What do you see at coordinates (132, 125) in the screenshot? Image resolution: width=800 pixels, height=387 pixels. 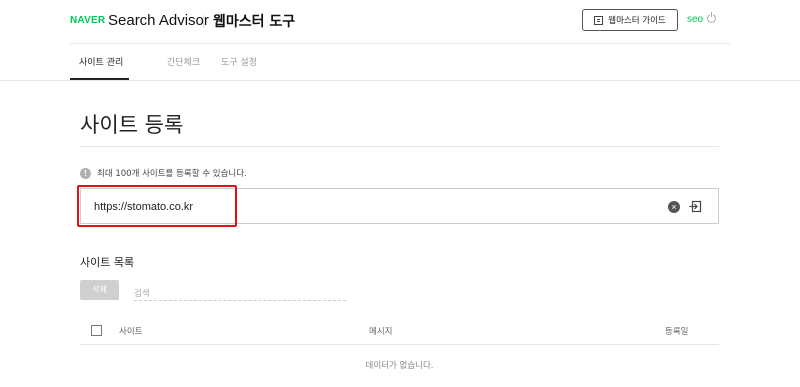 I see `page-title: 사이트 등록` at bounding box center [132, 125].